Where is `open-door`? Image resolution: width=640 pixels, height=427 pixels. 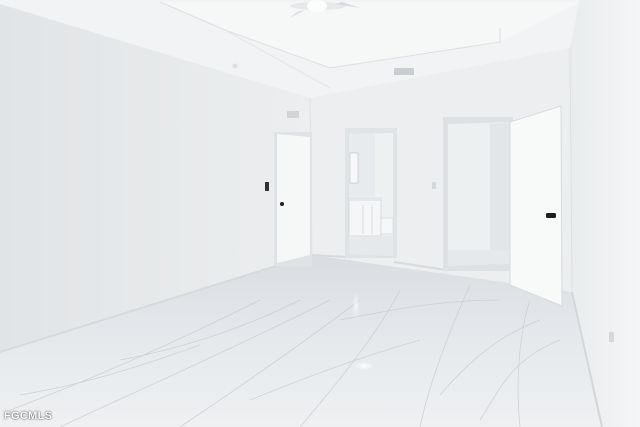
open-door is located at coordinates (536, 206).